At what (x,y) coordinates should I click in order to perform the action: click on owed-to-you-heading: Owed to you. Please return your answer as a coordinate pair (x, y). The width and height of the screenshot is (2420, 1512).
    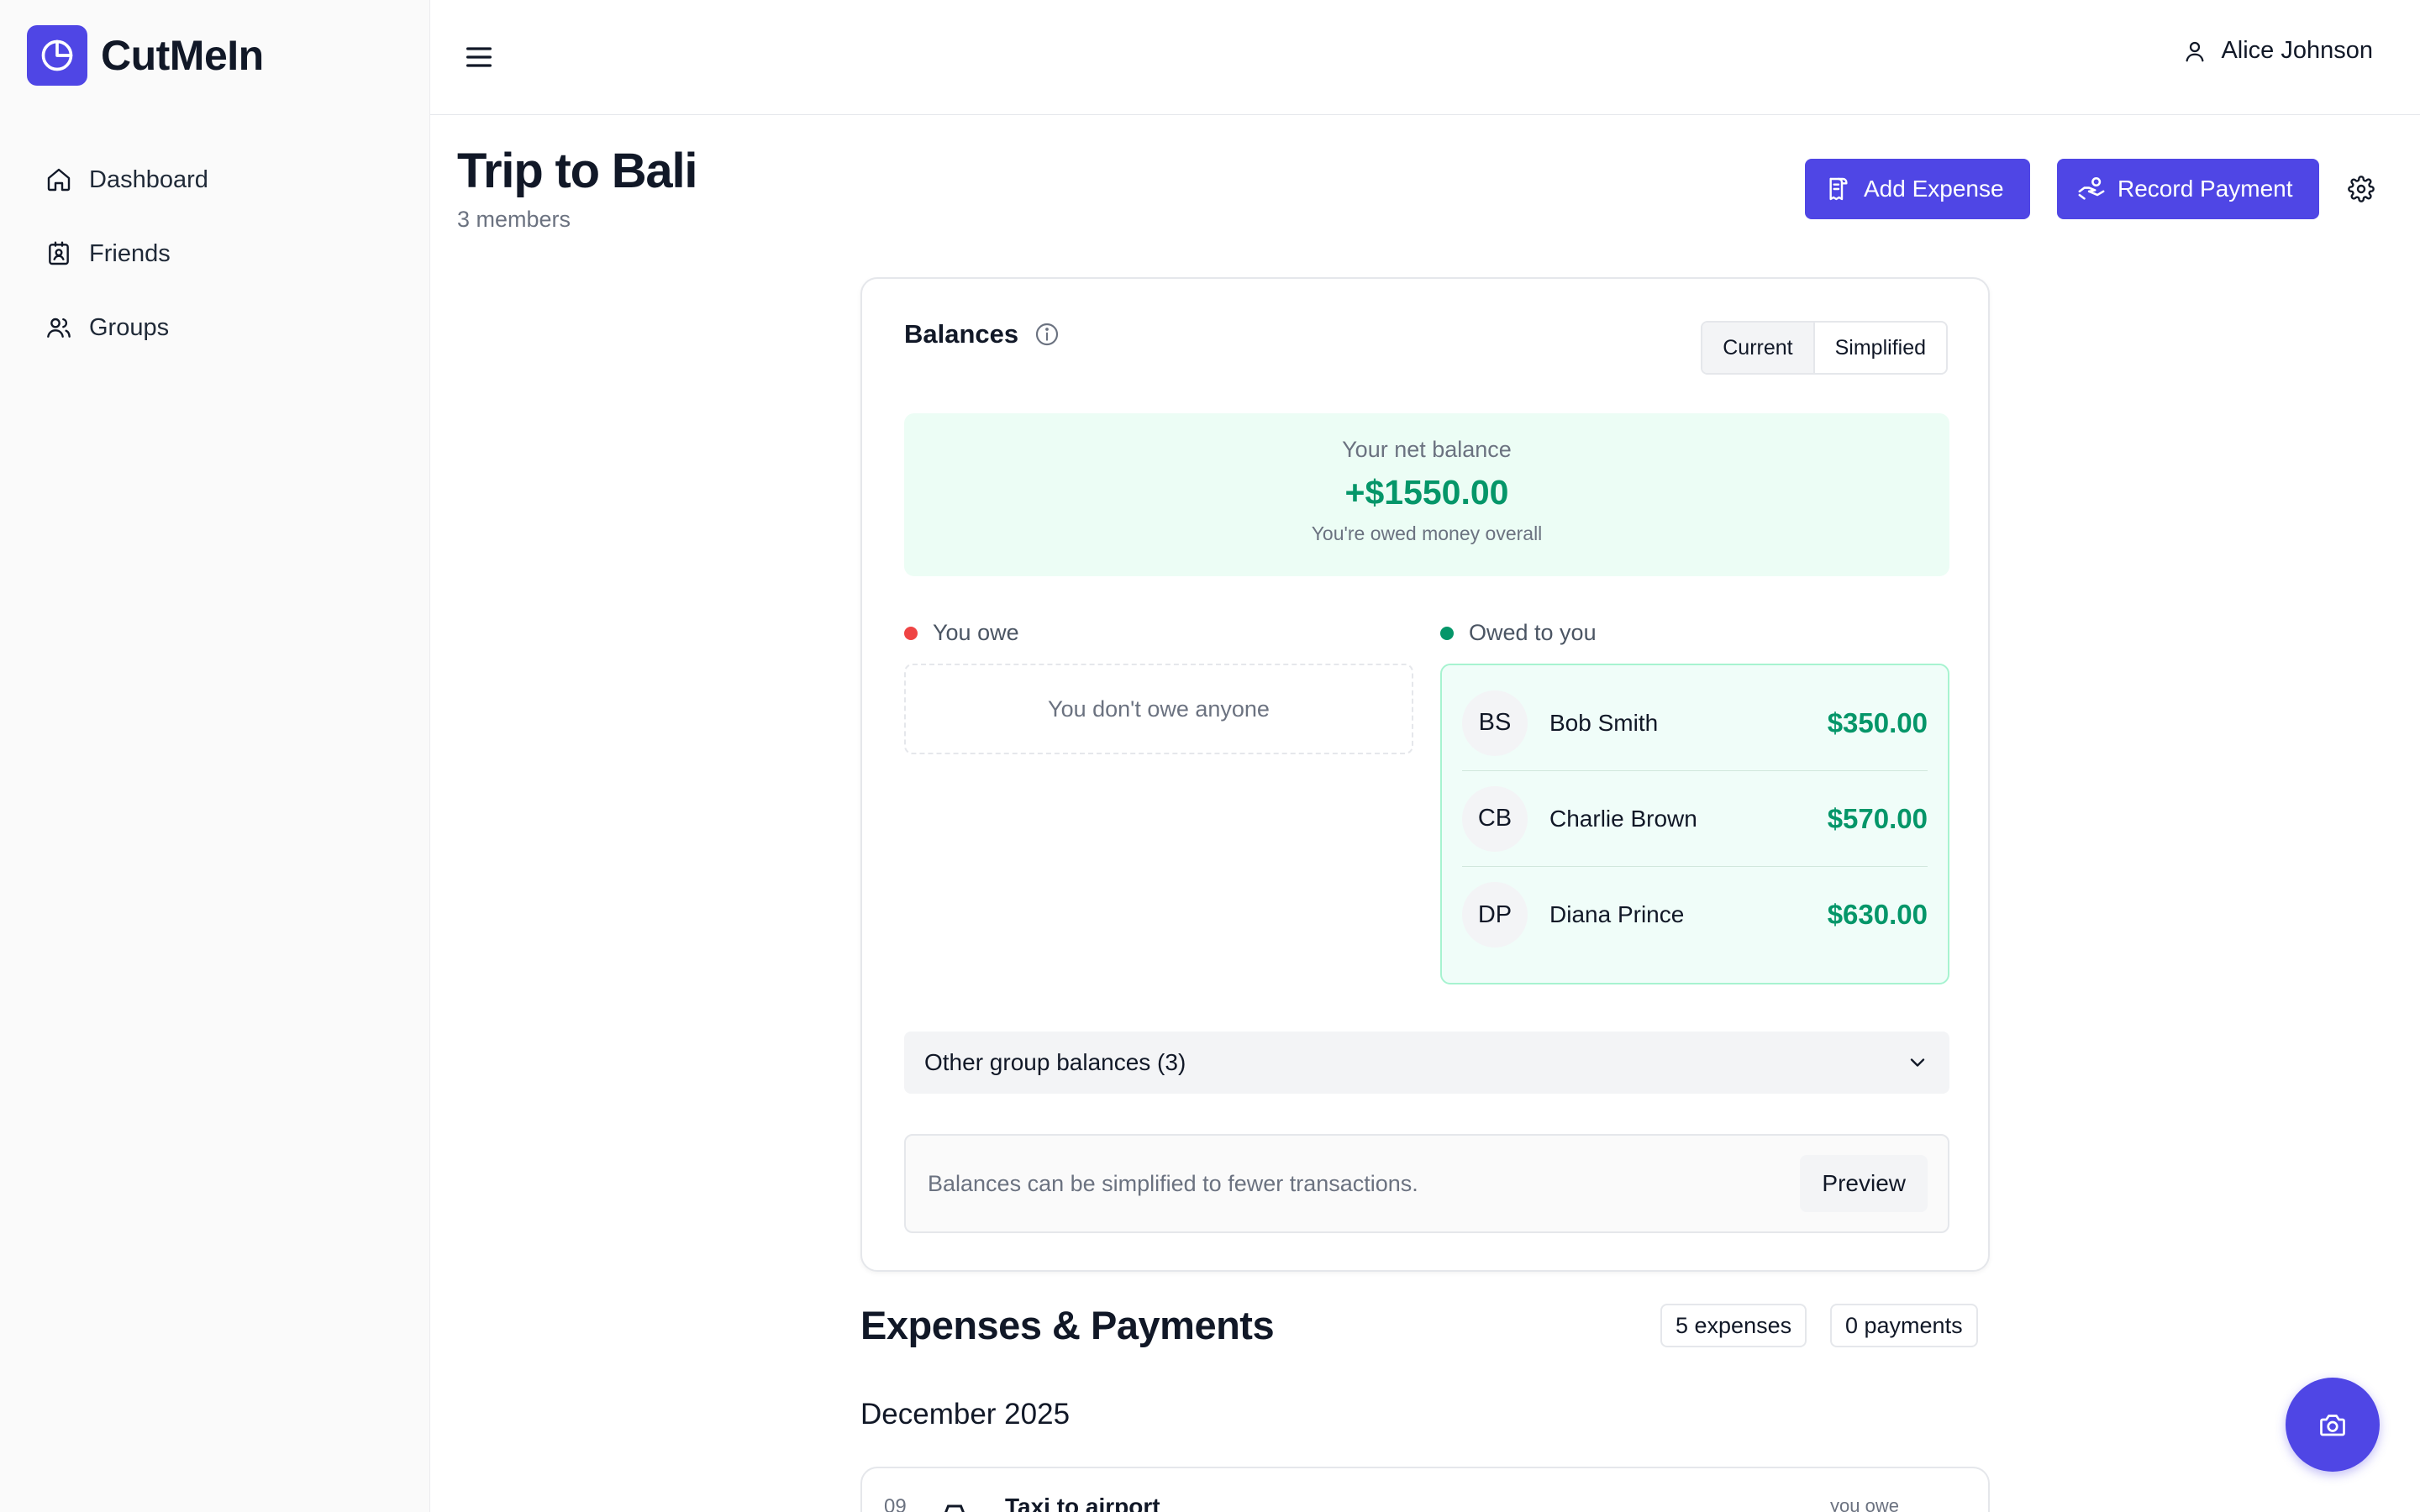
    Looking at the image, I should click on (1518, 633).